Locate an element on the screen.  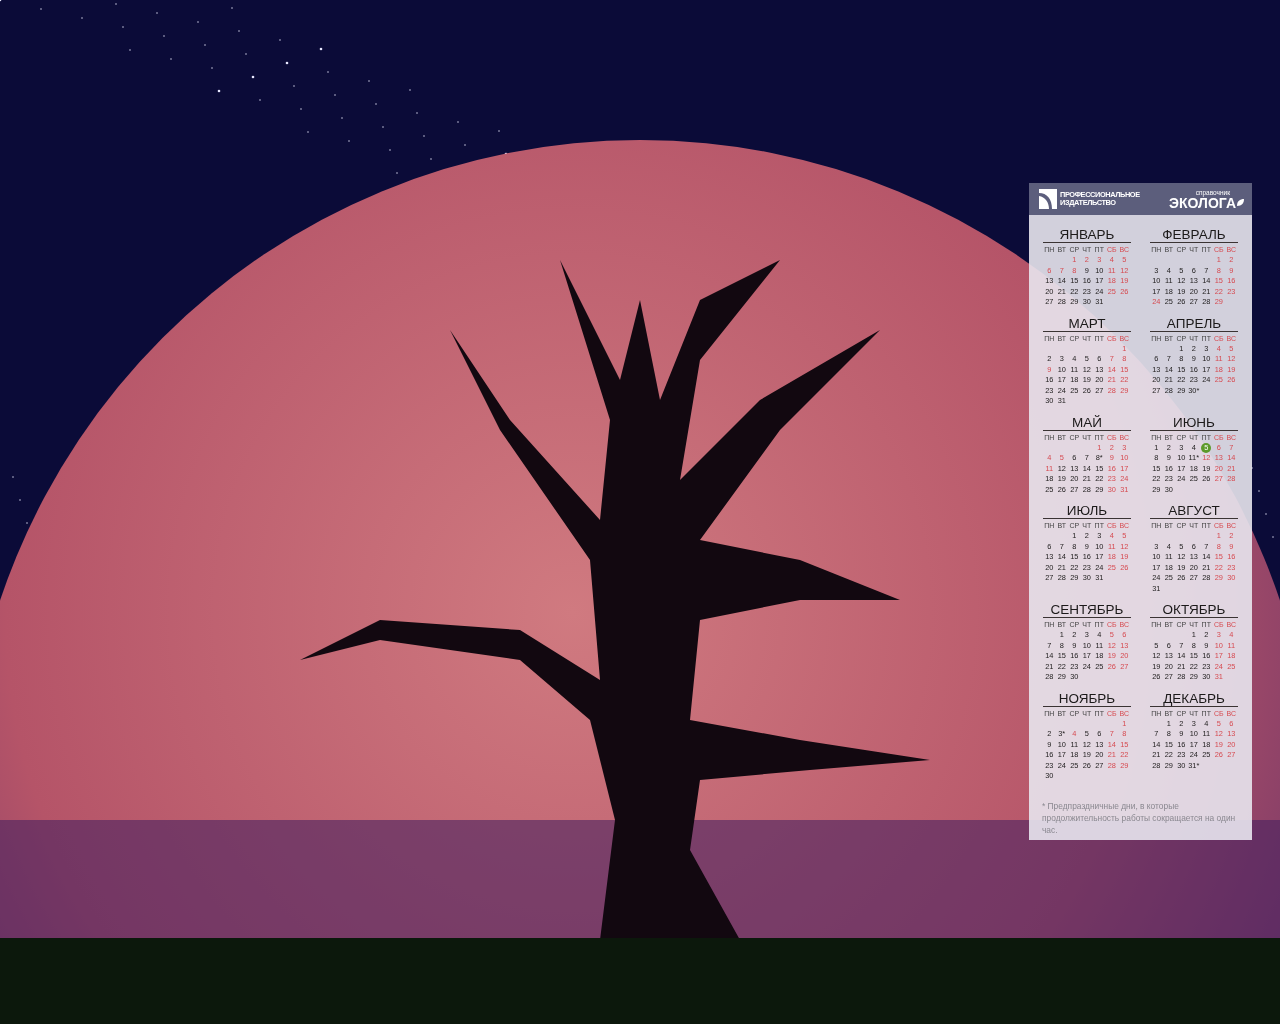
month-title: ИЮЛЬ is located at coordinates (1087, 511).